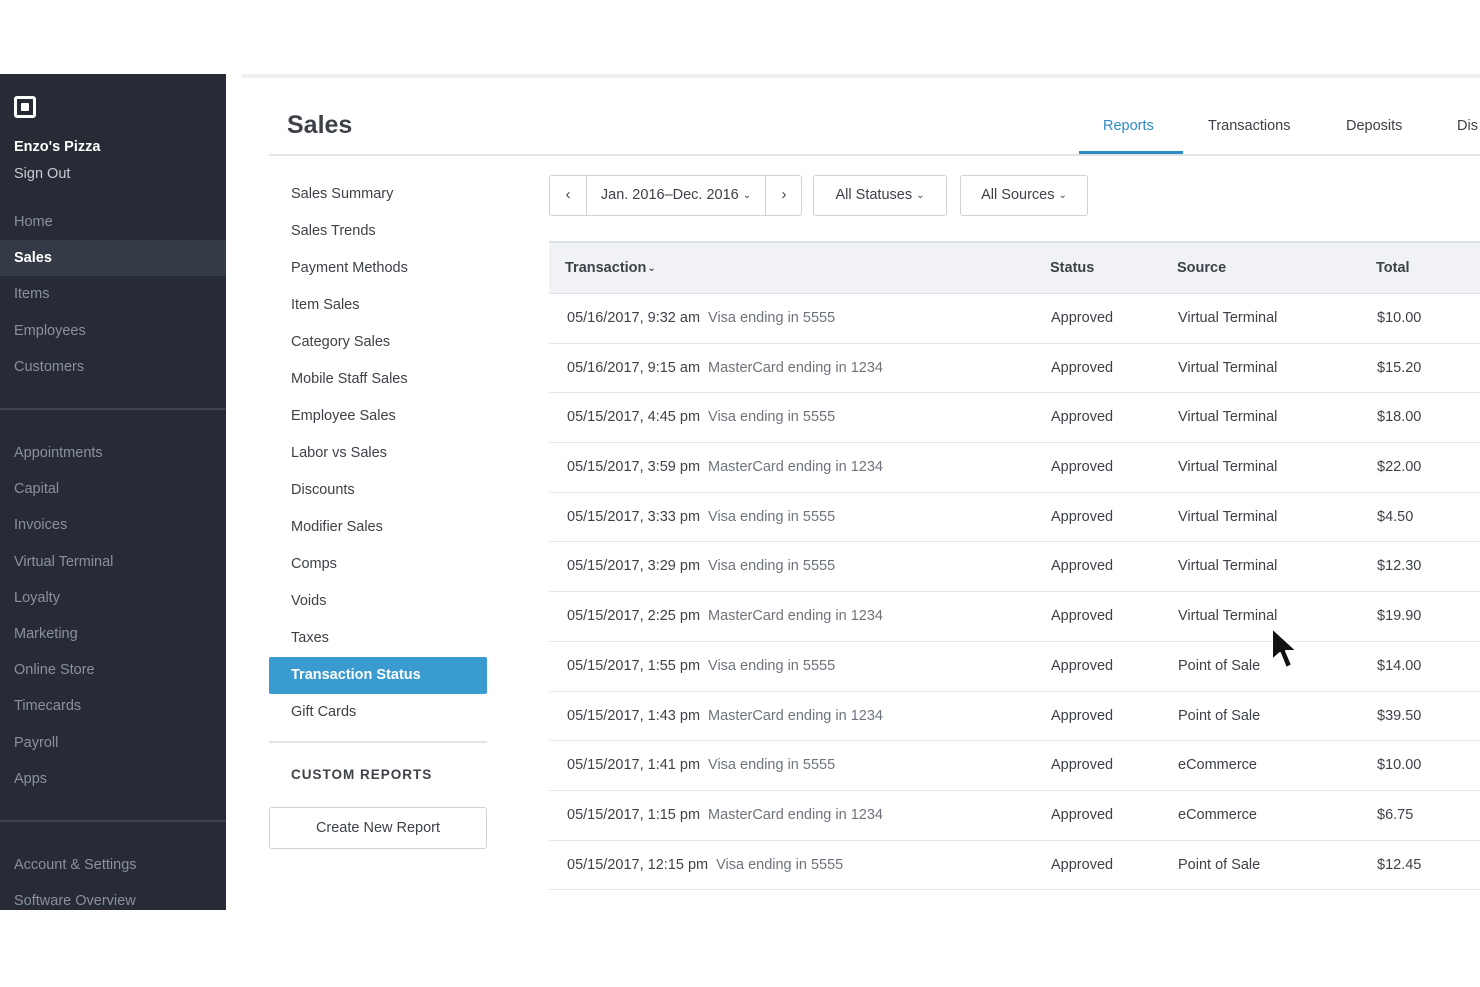  What do you see at coordinates (378, 828) in the screenshot?
I see `create-new-report-button: Create New Report` at bounding box center [378, 828].